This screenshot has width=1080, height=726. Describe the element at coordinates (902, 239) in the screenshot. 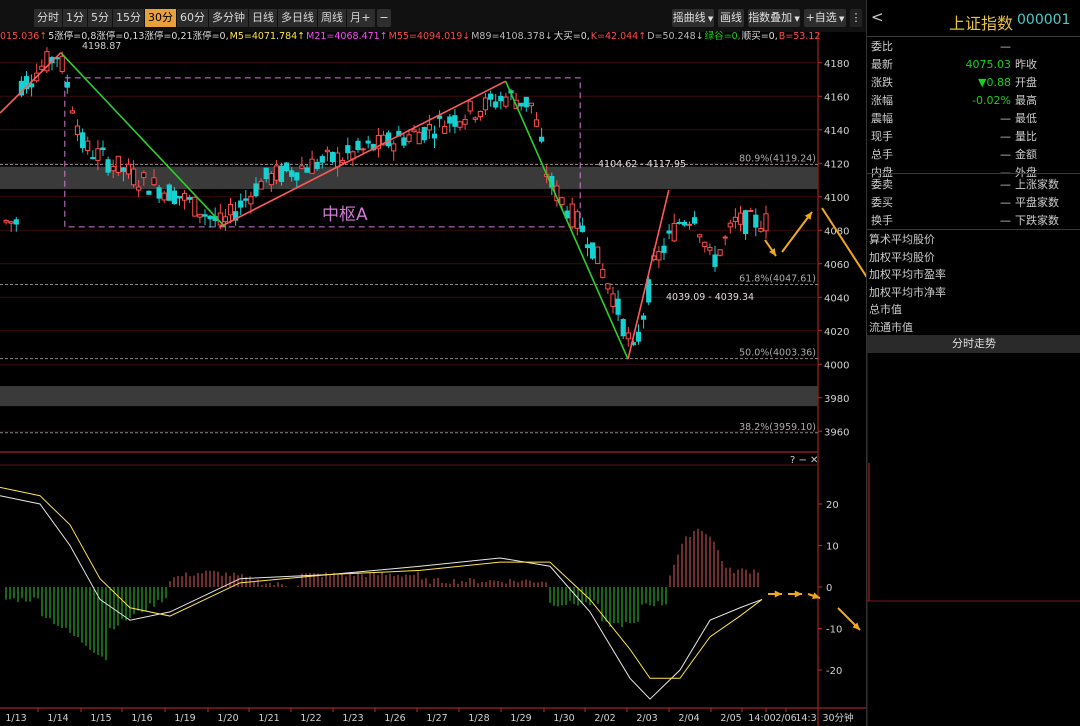

I see `valuation-label: 算术平均股价` at that location.